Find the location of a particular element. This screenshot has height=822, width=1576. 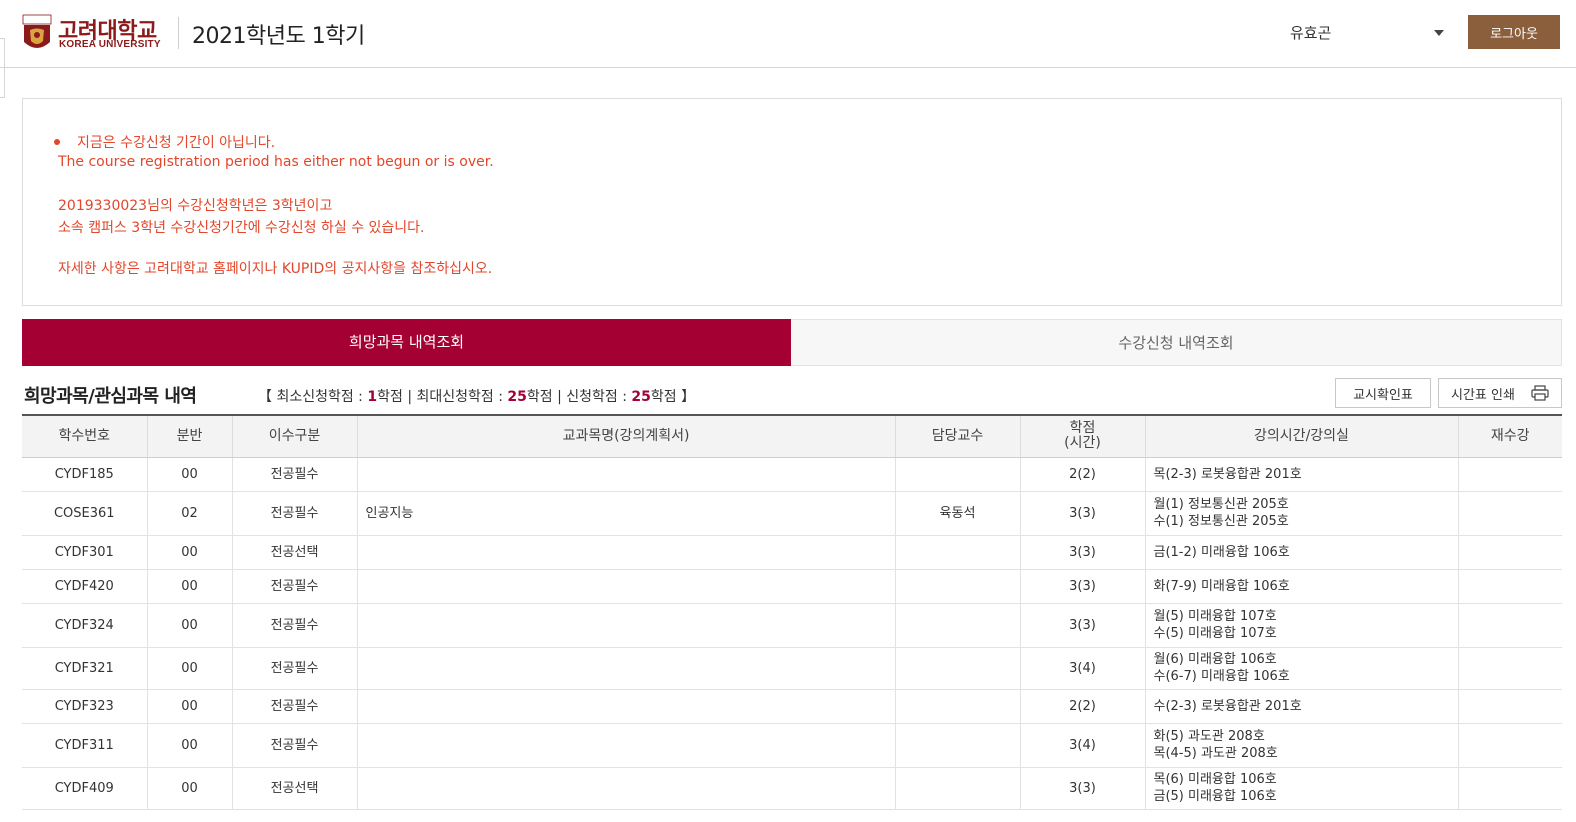

page-title: 2021학년도 1학기 is located at coordinates (278, 36).